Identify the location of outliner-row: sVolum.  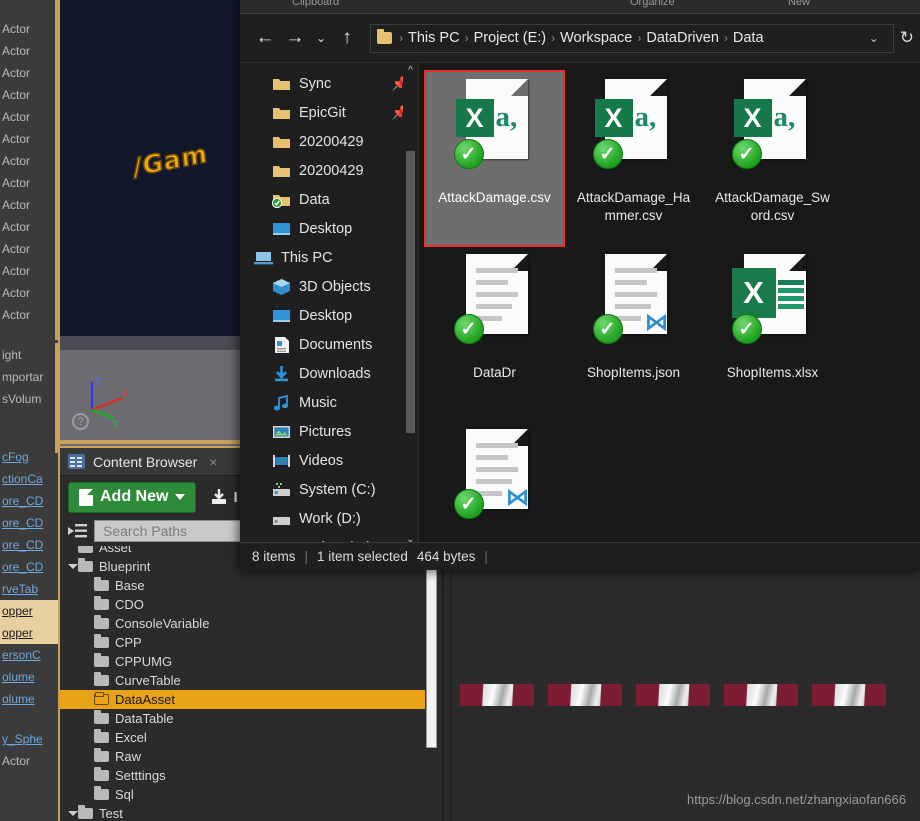
(29, 399).